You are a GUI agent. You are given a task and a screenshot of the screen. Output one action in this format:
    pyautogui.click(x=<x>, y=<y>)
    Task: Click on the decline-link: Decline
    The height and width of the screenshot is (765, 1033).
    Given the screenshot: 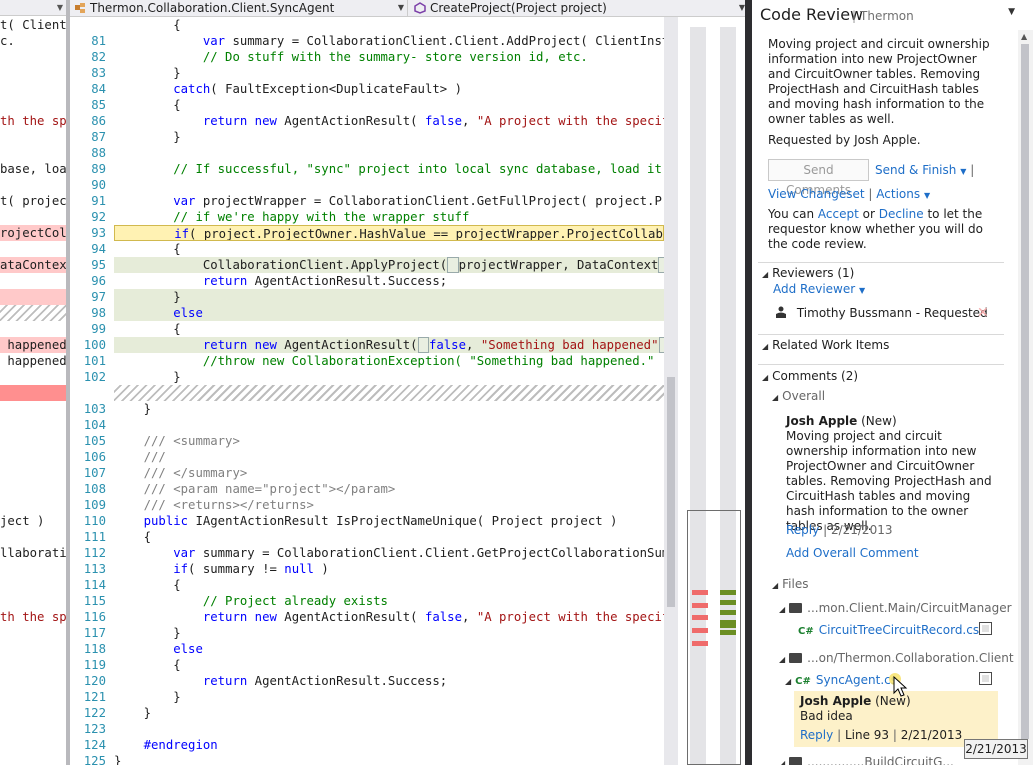 What is the action you would take?
    pyautogui.click(x=901, y=214)
    